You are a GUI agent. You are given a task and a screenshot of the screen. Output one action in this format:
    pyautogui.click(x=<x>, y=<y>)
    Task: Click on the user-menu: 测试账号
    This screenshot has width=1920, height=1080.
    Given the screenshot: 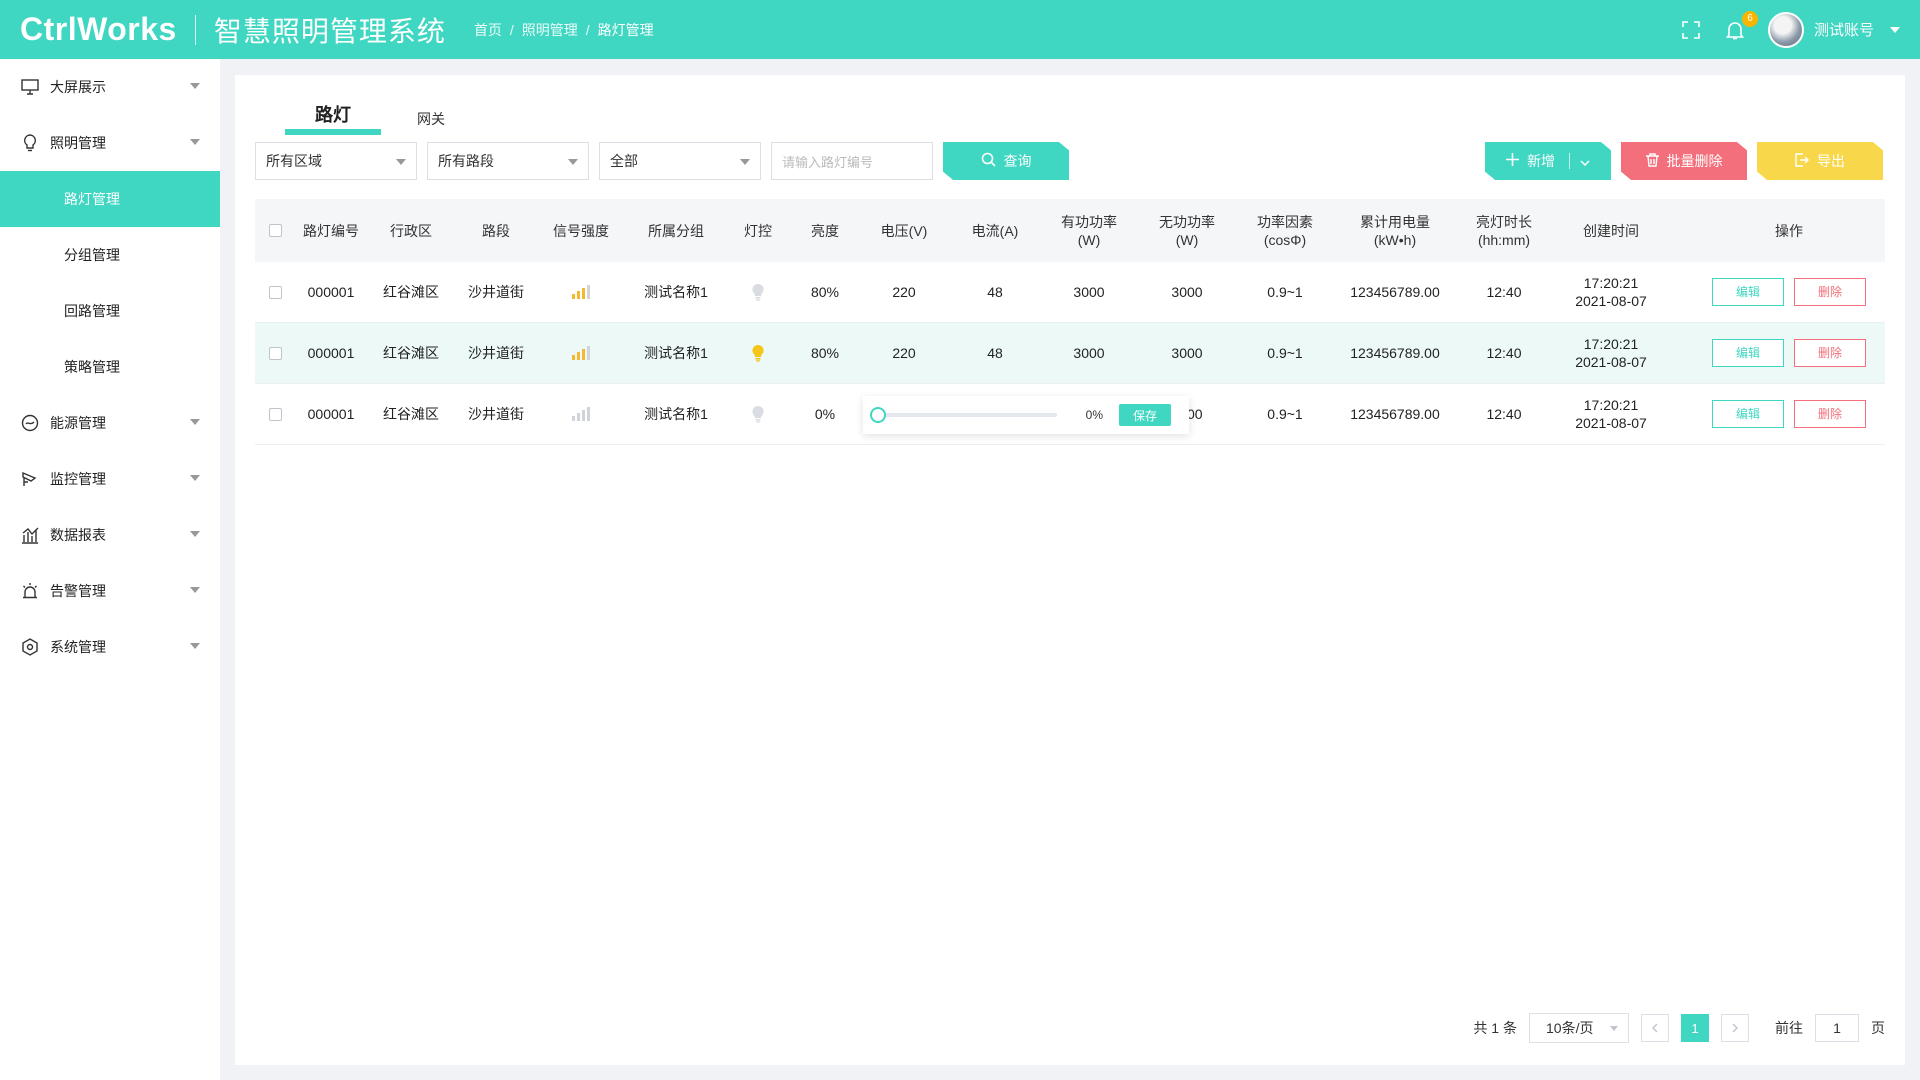 What is the action you would take?
    pyautogui.click(x=1833, y=29)
    